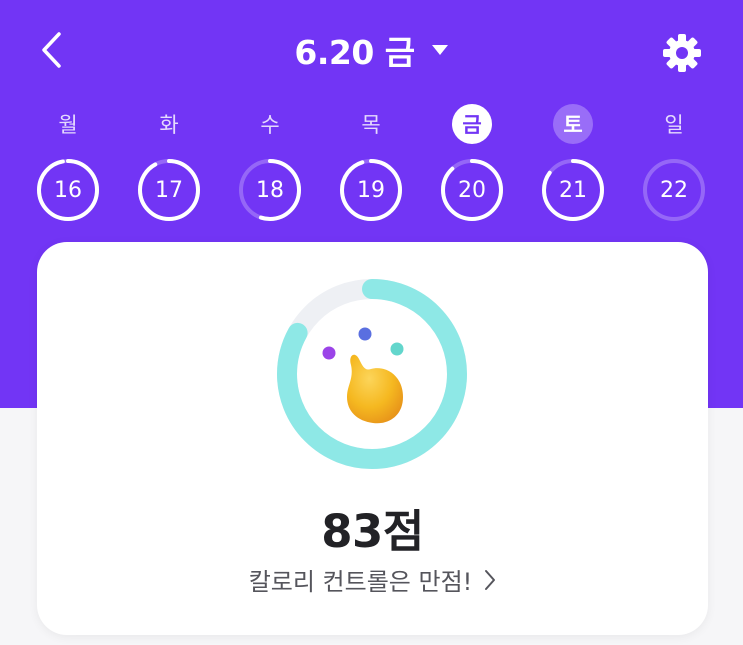 This screenshot has width=743, height=645. Describe the element at coordinates (363, 375) in the screenshot. I see `mascot-illustration` at that location.